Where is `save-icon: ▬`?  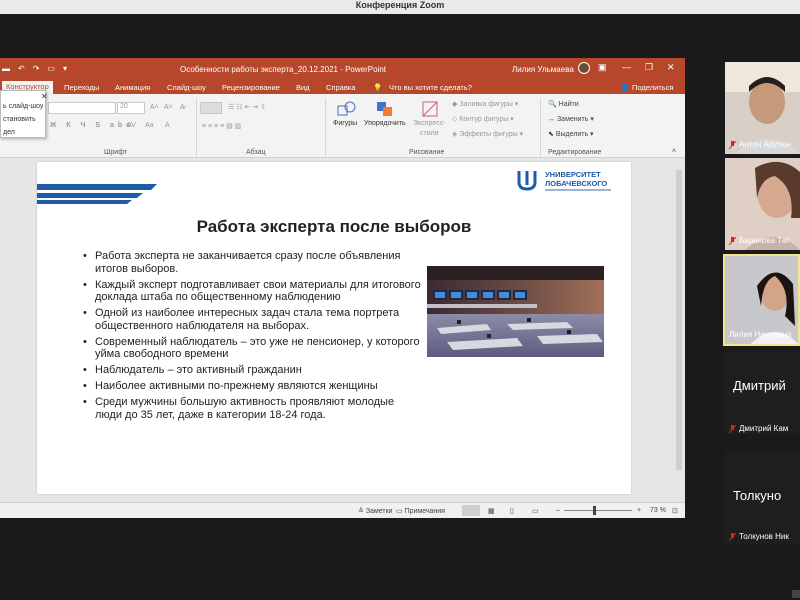
save-icon: ▬ is located at coordinates (6, 68).